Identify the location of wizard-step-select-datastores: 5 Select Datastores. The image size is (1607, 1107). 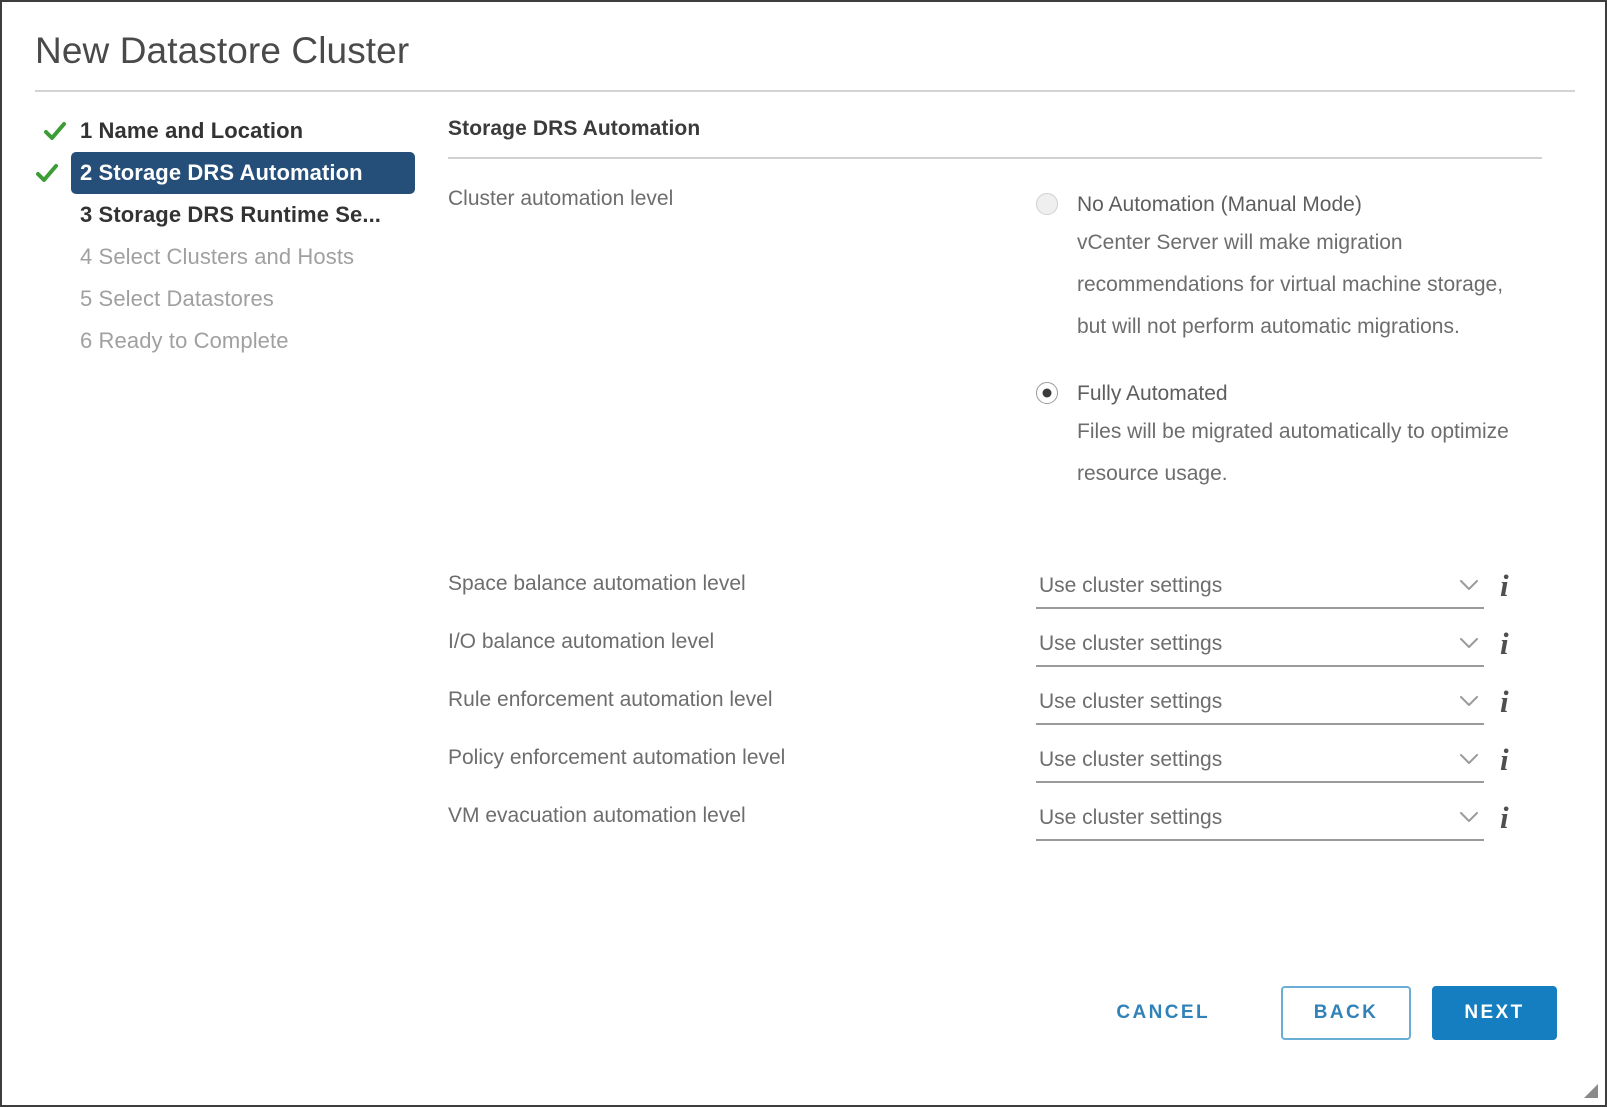
(227, 299).